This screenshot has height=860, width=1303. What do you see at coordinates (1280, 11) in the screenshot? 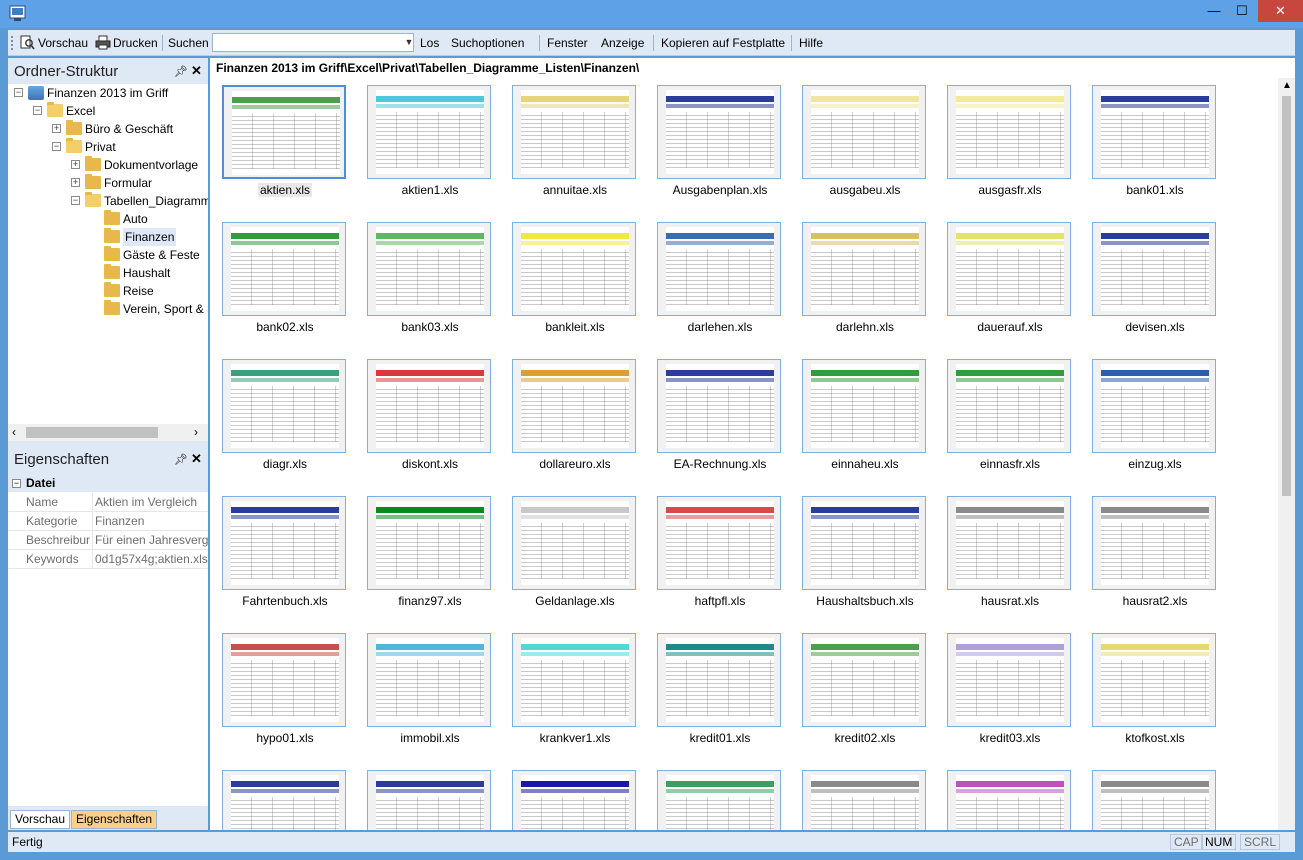
I see `close-button: ✕` at bounding box center [1280, 11].